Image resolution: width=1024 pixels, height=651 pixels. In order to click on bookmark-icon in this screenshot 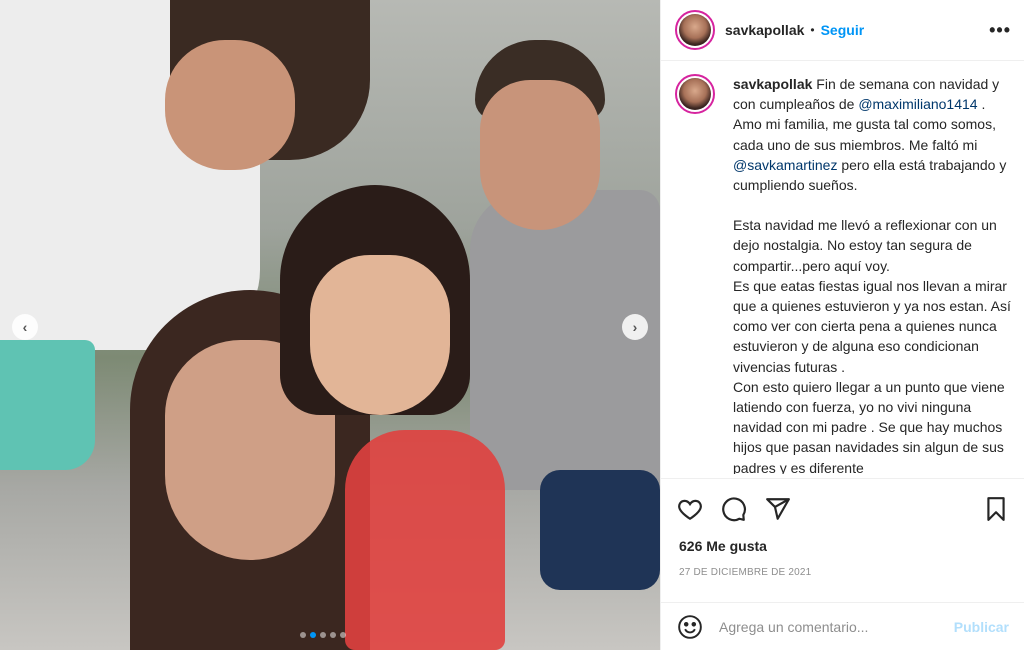, I will do `click(996, 509)`.